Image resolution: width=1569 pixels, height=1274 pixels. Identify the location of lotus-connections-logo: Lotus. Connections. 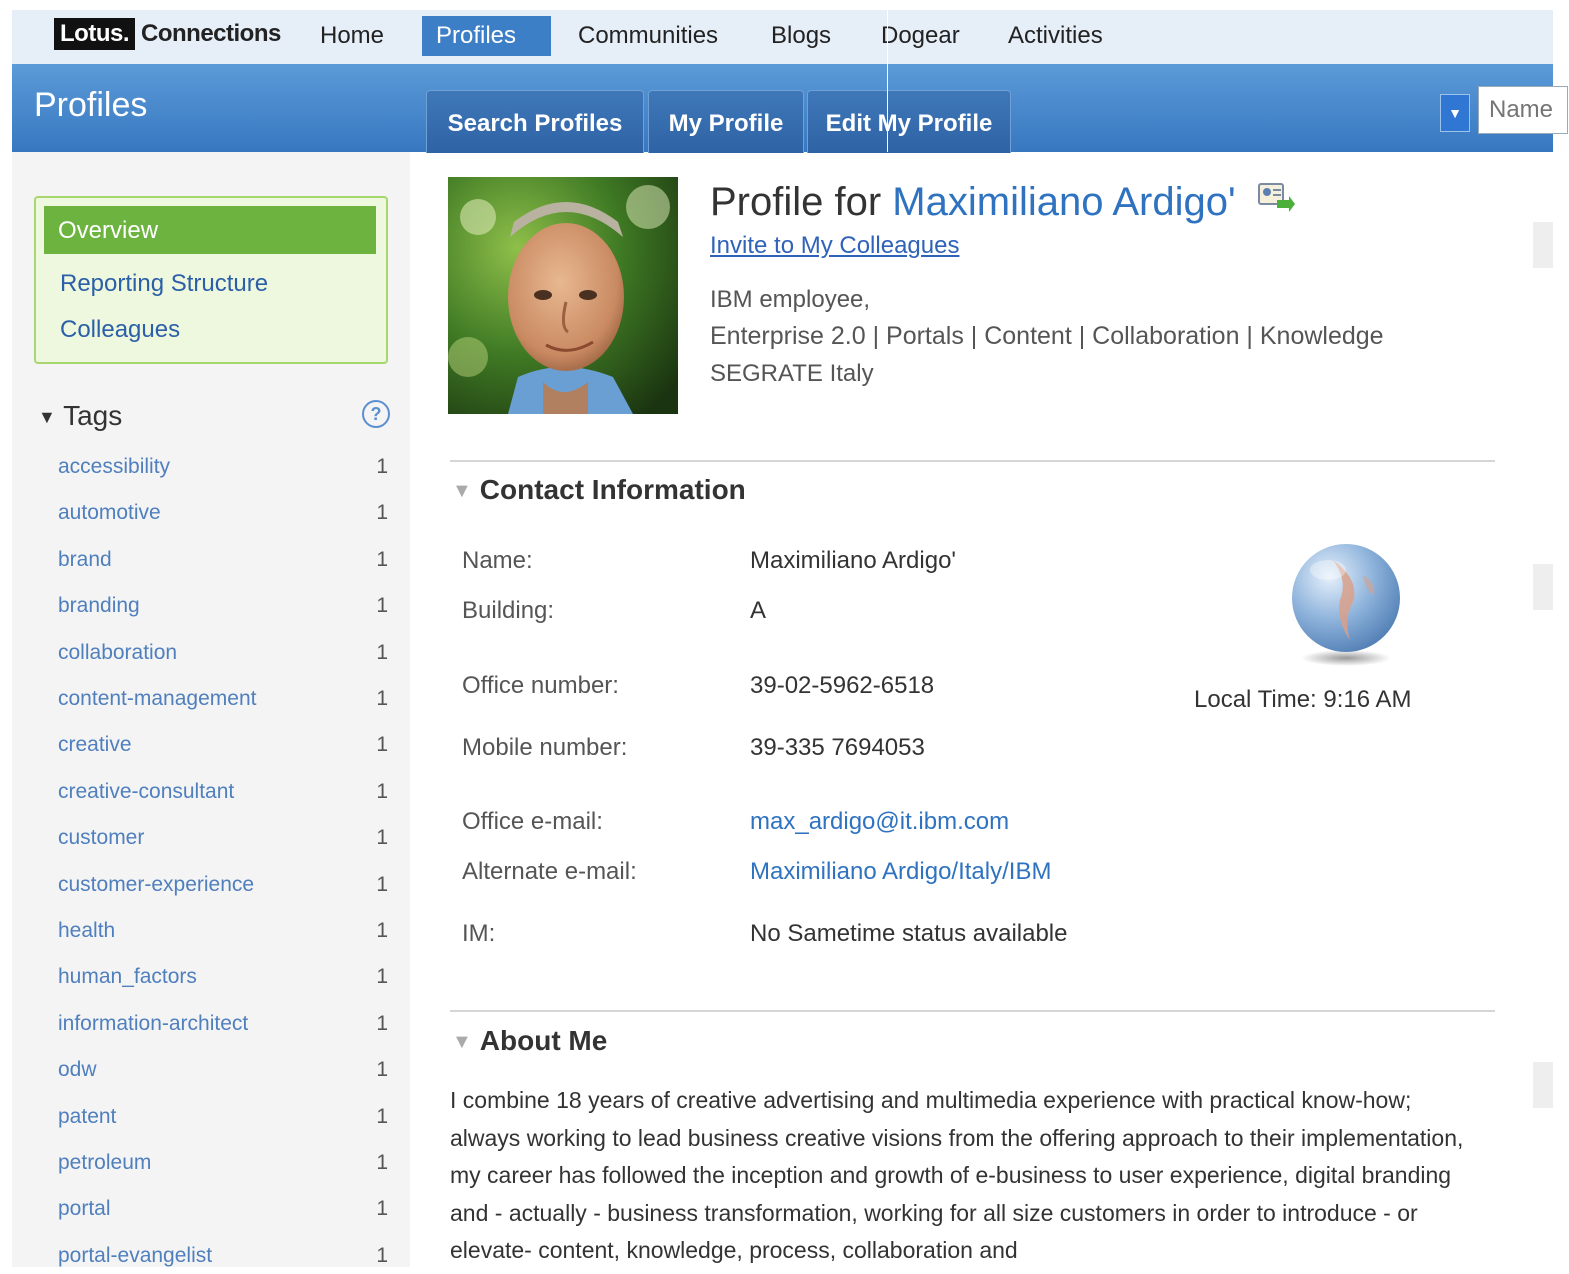
(167, 34).